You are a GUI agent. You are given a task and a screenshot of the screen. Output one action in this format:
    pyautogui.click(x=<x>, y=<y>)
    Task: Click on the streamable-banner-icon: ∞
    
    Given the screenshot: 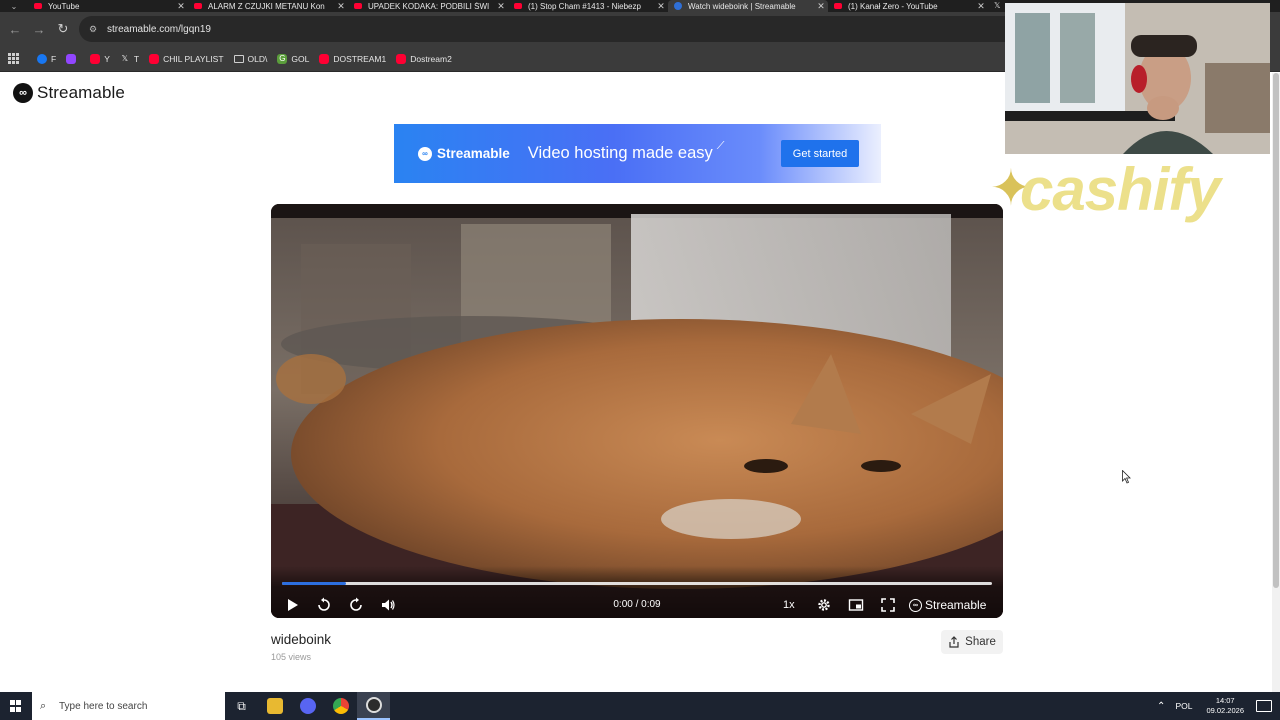 What is the action you would take?
    pyautogui.click(x=425, y=153)
    